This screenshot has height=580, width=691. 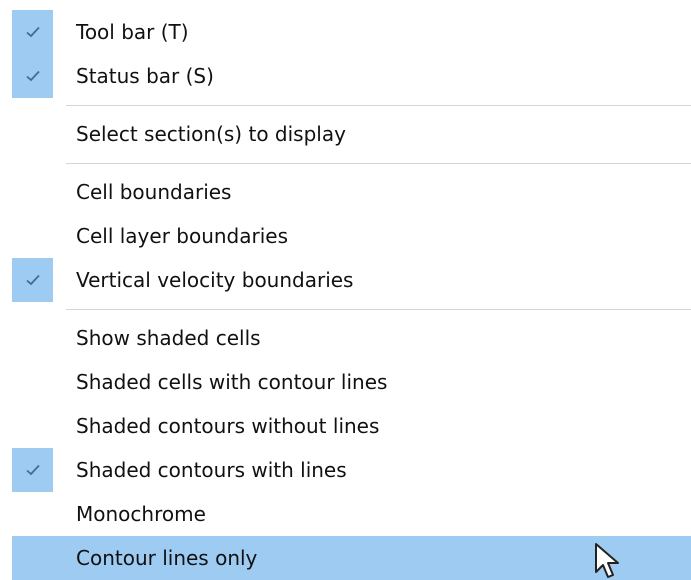 What do you see at coordinates (167, 558) in the screenshot?
I see `menu-item-label: Contour lines only` at bounding box center [167, 558].